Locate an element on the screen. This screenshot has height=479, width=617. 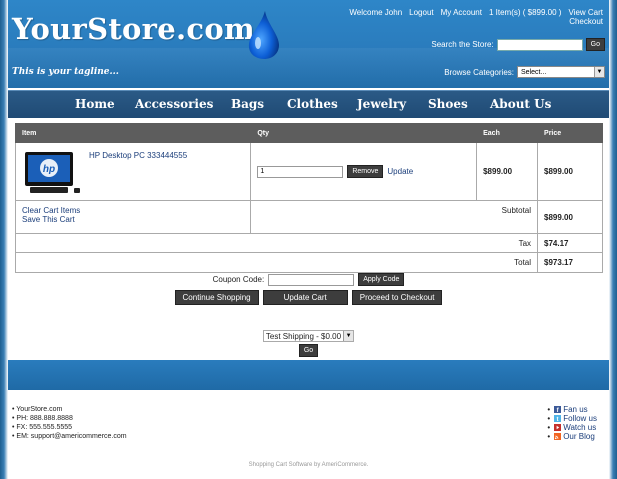
facebook-icon: f is located at coordinates (558, 409).